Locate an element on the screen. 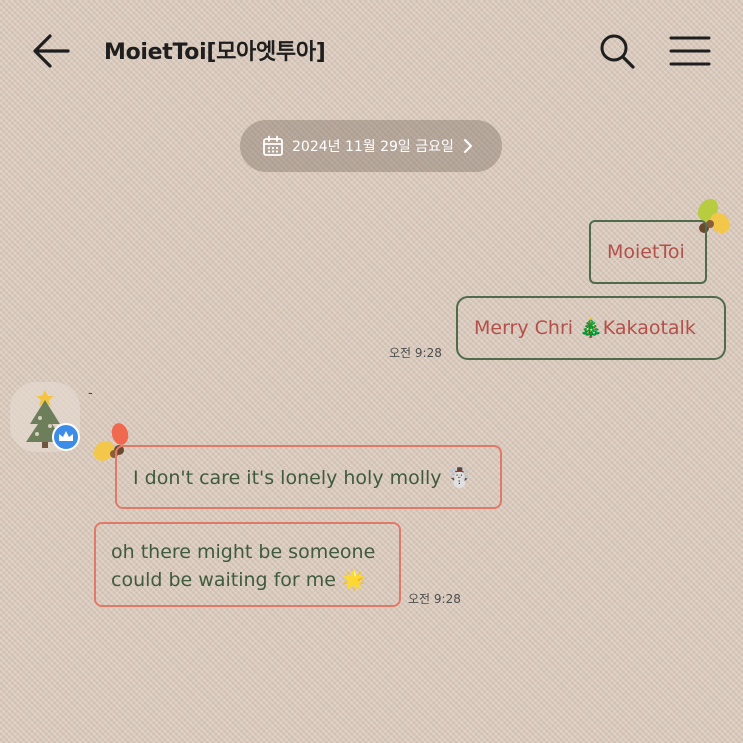  message-text-line: could be waiting for me 🌟 is located at coordinates (238, 580).